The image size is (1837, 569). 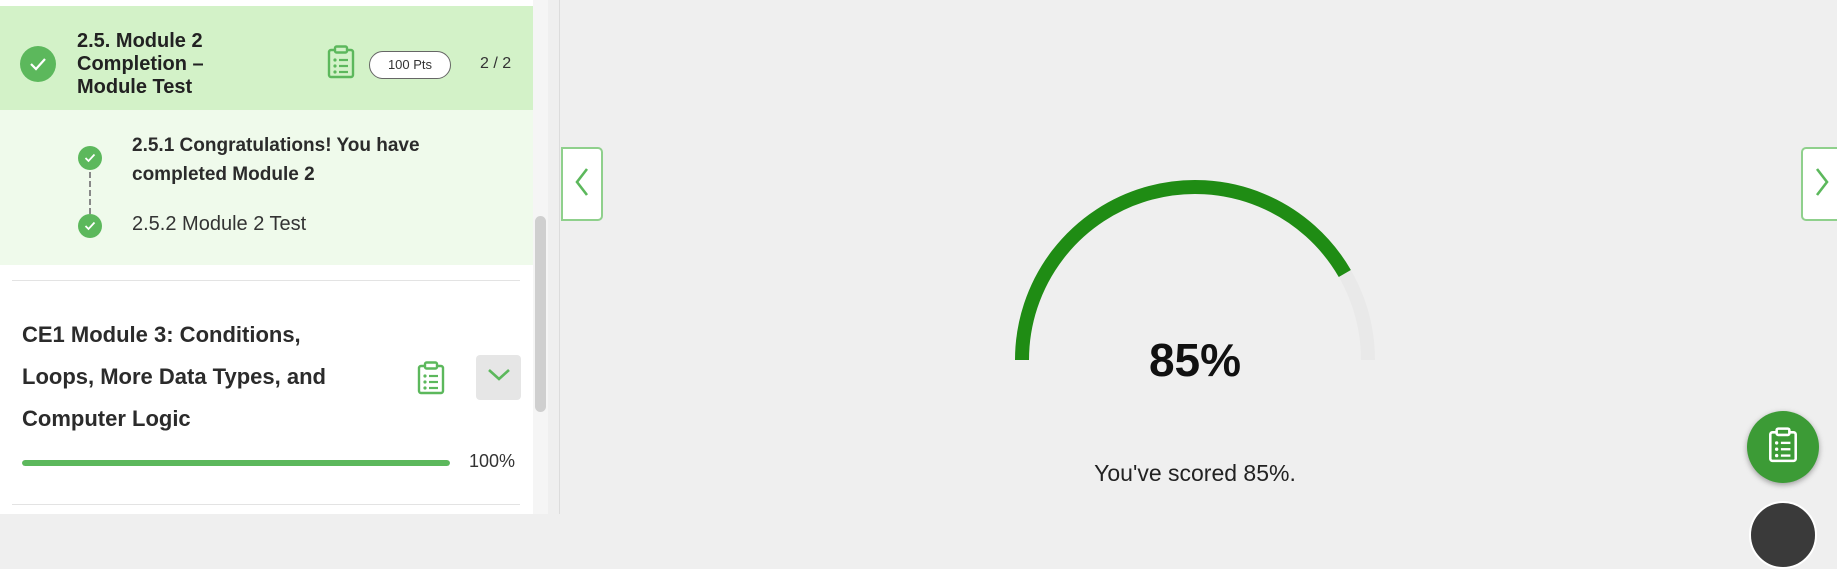 What do you see at coordinates (219, 224) in the screenshot?
I see `sub-item-module-2-test: 2.5.2 Module 2 Test` at bounding box center [219, 224].